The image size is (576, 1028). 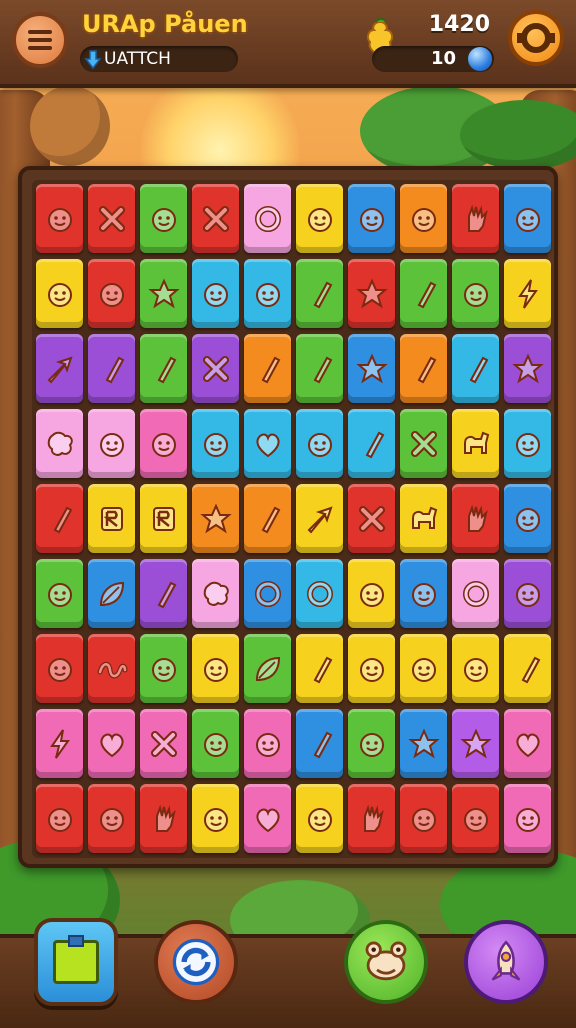 What do you see at coordinates (267, 593) in the screenshot?
I see `tile-blue-ring` at bounding box center [267, 593].